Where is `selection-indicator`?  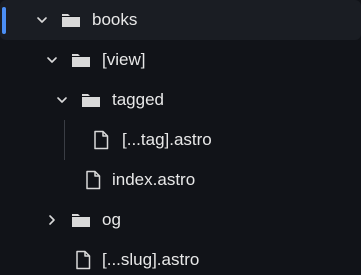 selection-indicator is located at coordinates (4, 20).